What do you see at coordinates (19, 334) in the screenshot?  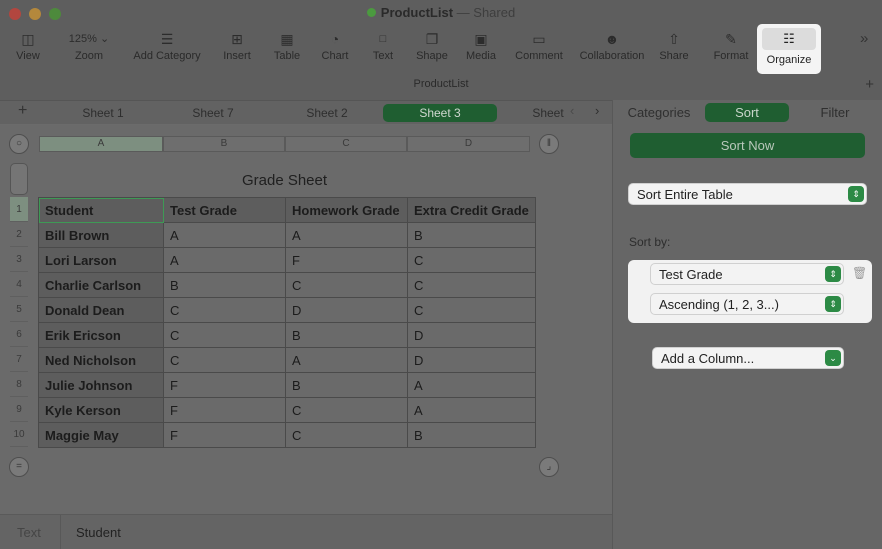 I see `row-header: 6` at bounding box center [19, 334].